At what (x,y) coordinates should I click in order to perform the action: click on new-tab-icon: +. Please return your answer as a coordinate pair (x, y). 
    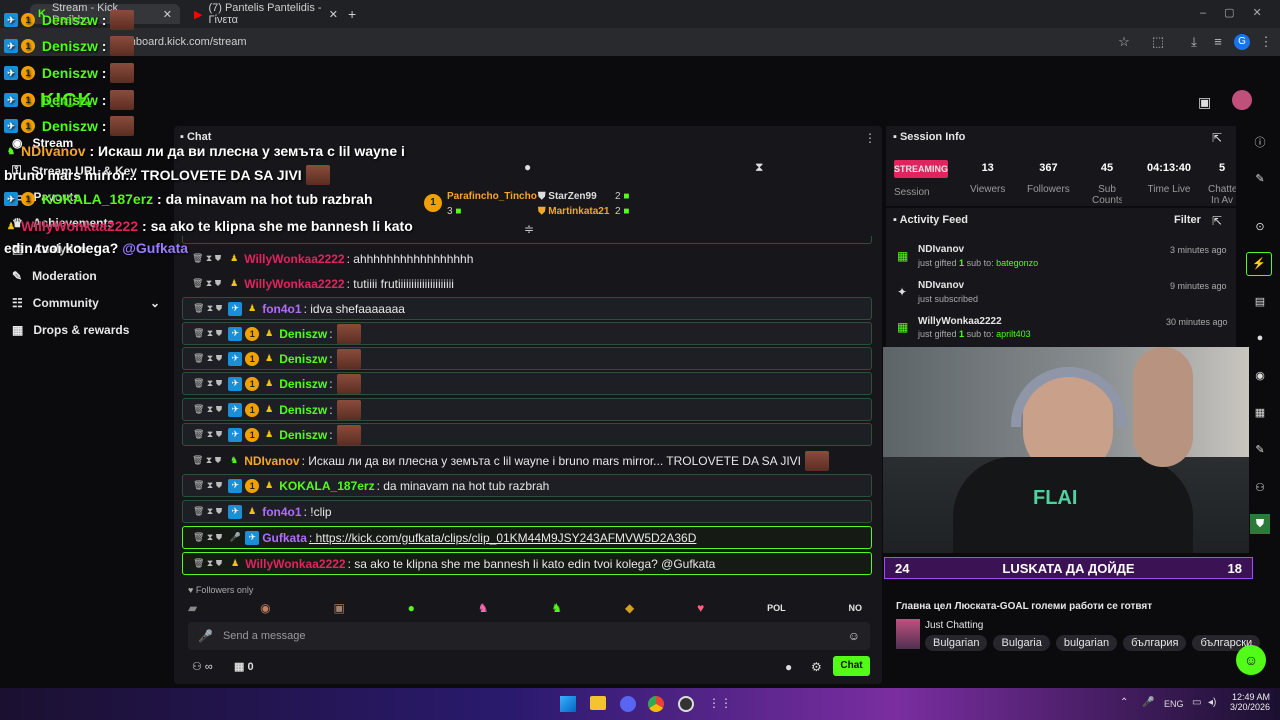
    Looking at the image, I should click on (352, 14).